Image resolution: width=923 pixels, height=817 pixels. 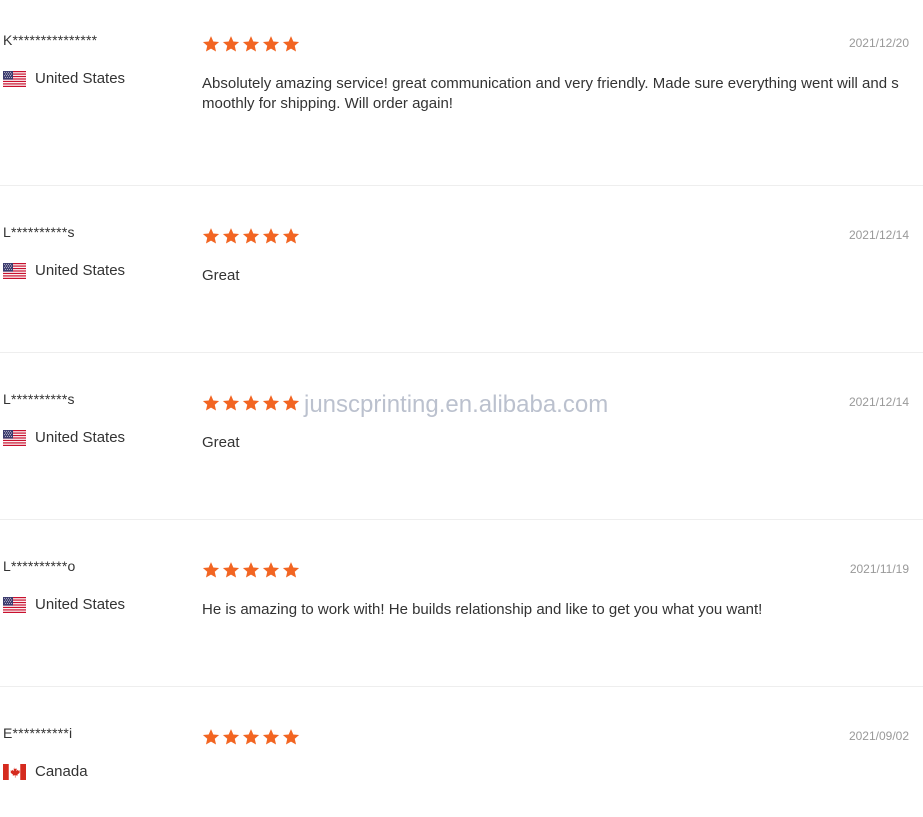 I want to click on review-date: 2021/11/19, so click(x=879, y=569).